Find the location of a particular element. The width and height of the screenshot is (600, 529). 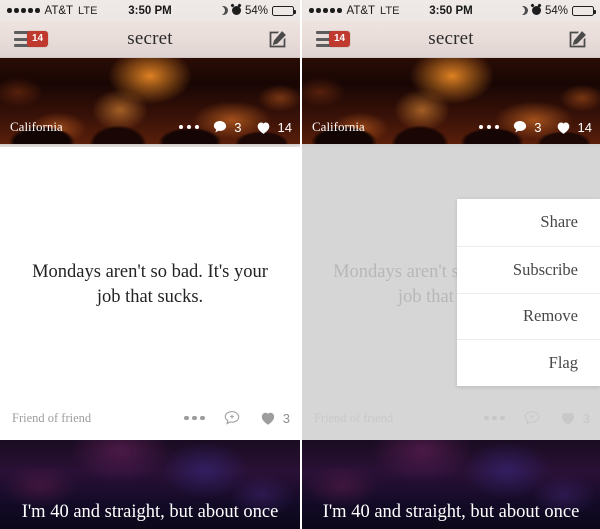

comment-add-icon is located at coordinates (232, 418).